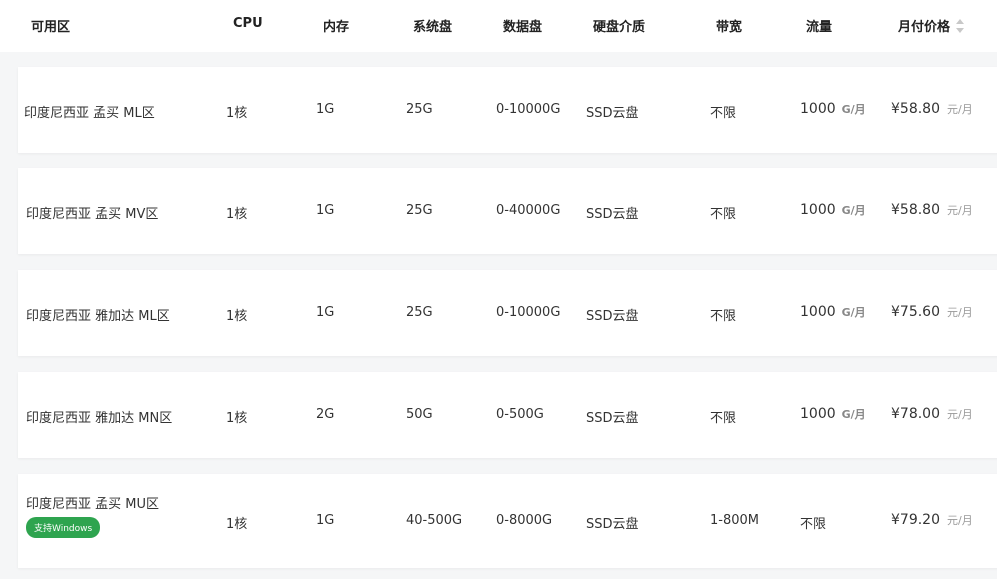 Image resolution: width=997 pixels, height=579 pixels. What do you see at coordinates (92, 214) in the screenshot?
I see `zone-cell: 印度尼西亚 孟买 MV区` at bounding box center [92, 214].